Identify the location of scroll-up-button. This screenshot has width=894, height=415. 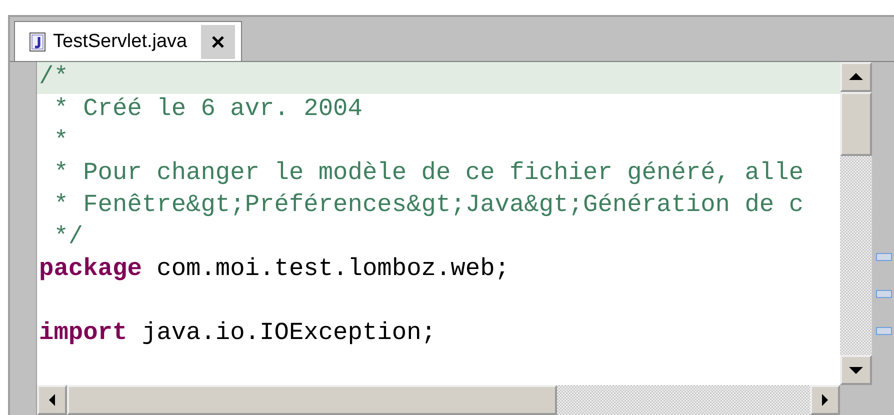
(856, 77).